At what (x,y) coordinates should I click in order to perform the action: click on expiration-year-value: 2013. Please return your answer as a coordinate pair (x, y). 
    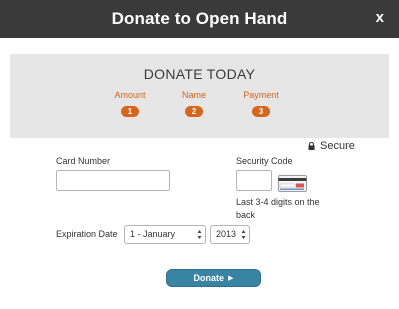
    Looking at the image, I should click on (226, 234).